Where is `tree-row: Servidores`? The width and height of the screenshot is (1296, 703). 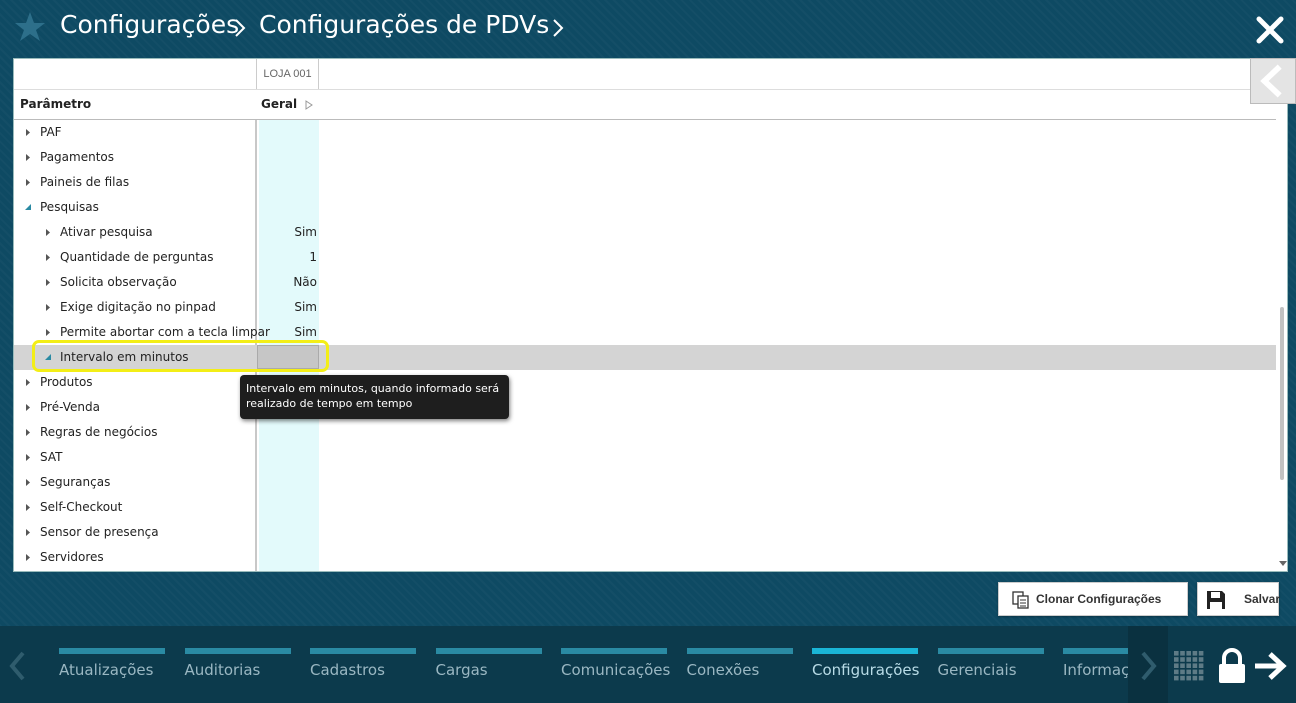
tree-row: Servidores is located at coordinates (645, 557).